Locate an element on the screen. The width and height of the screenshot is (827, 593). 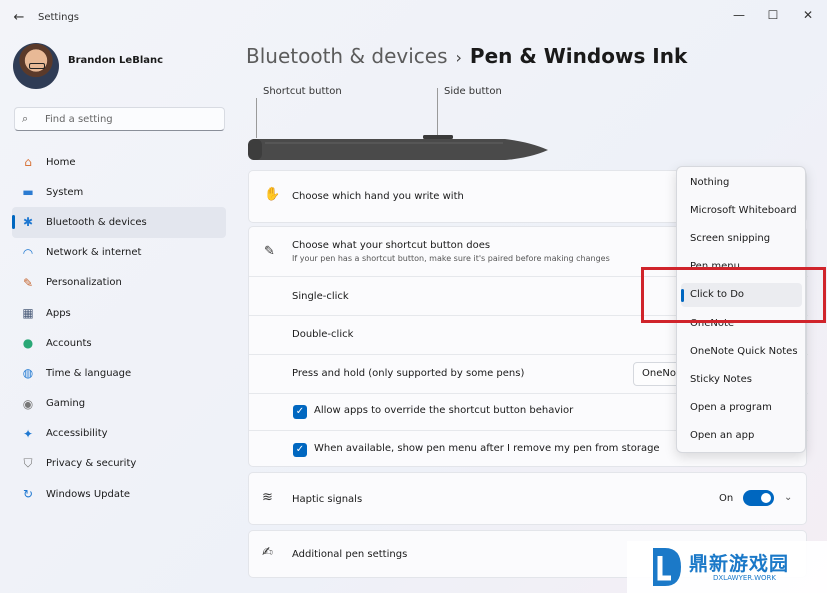
sidebar-item-accessibility: ✦ Accessibility is located at coordinates (119, 434).